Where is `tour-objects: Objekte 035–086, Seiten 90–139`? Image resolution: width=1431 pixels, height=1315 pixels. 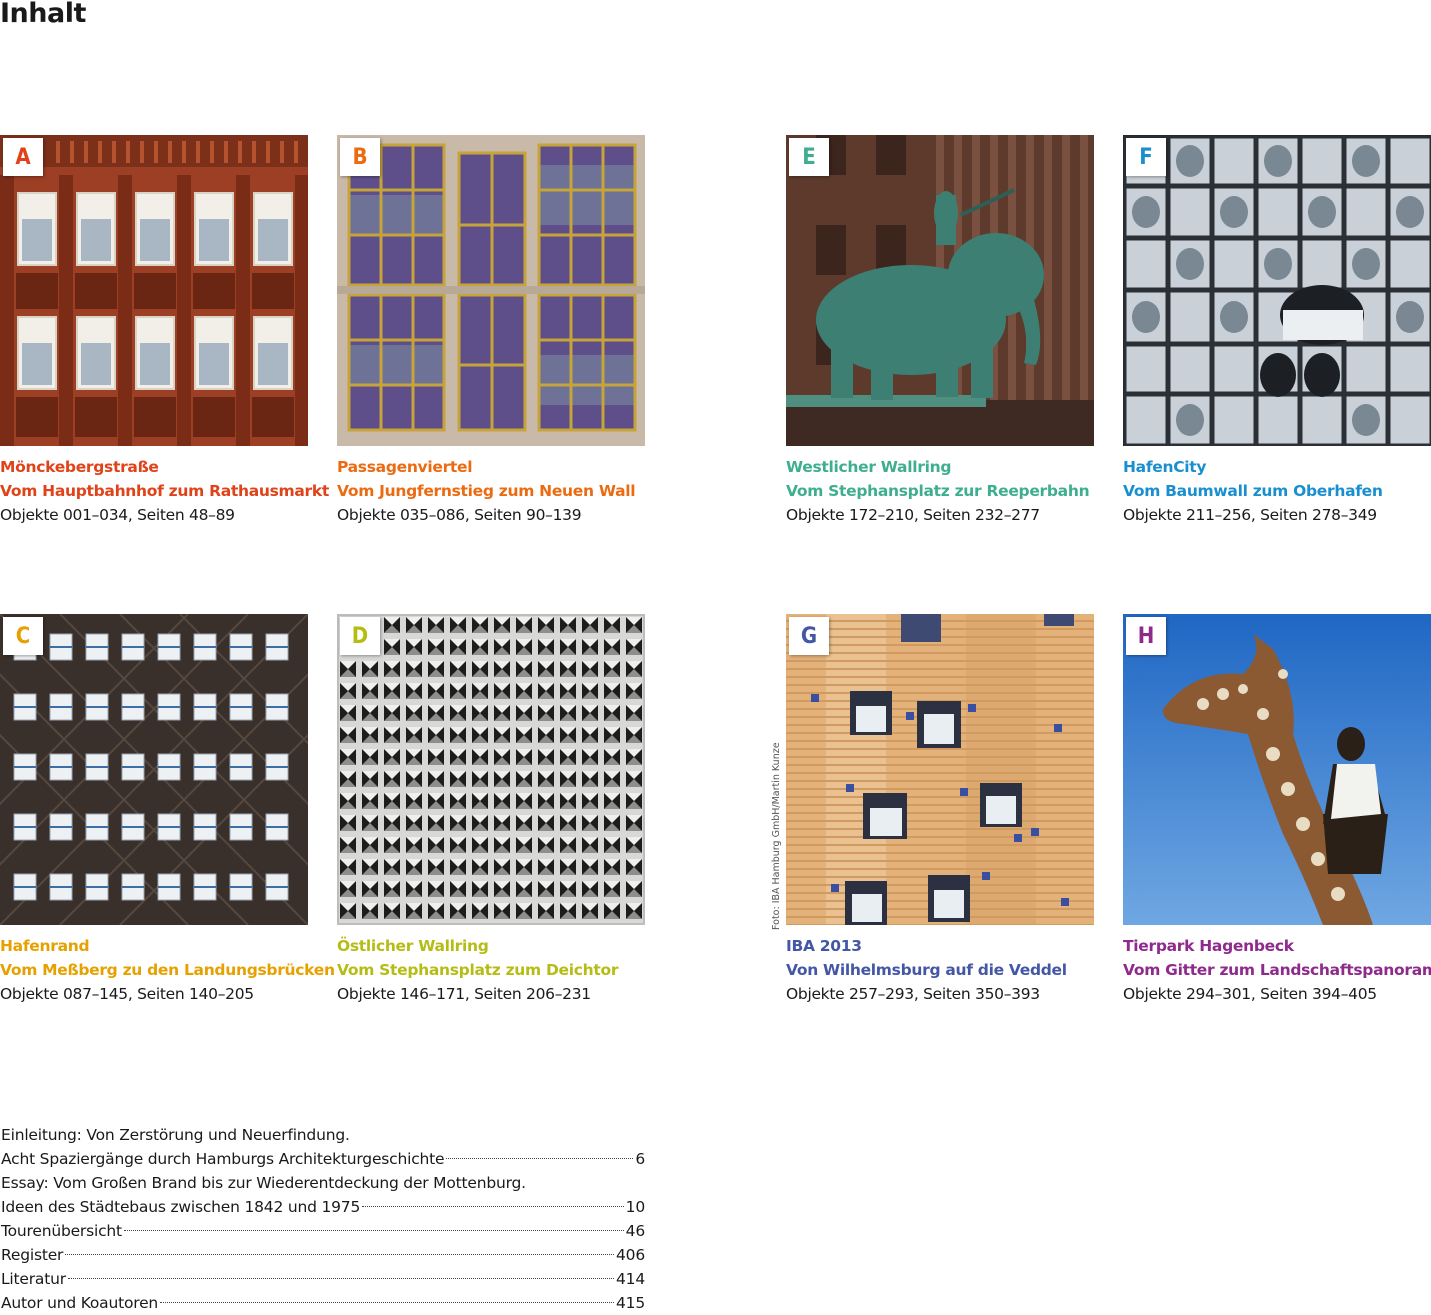
tour-objects: Objekte 035–086, Seiten 90–139 is located at coordinates (459, 515).